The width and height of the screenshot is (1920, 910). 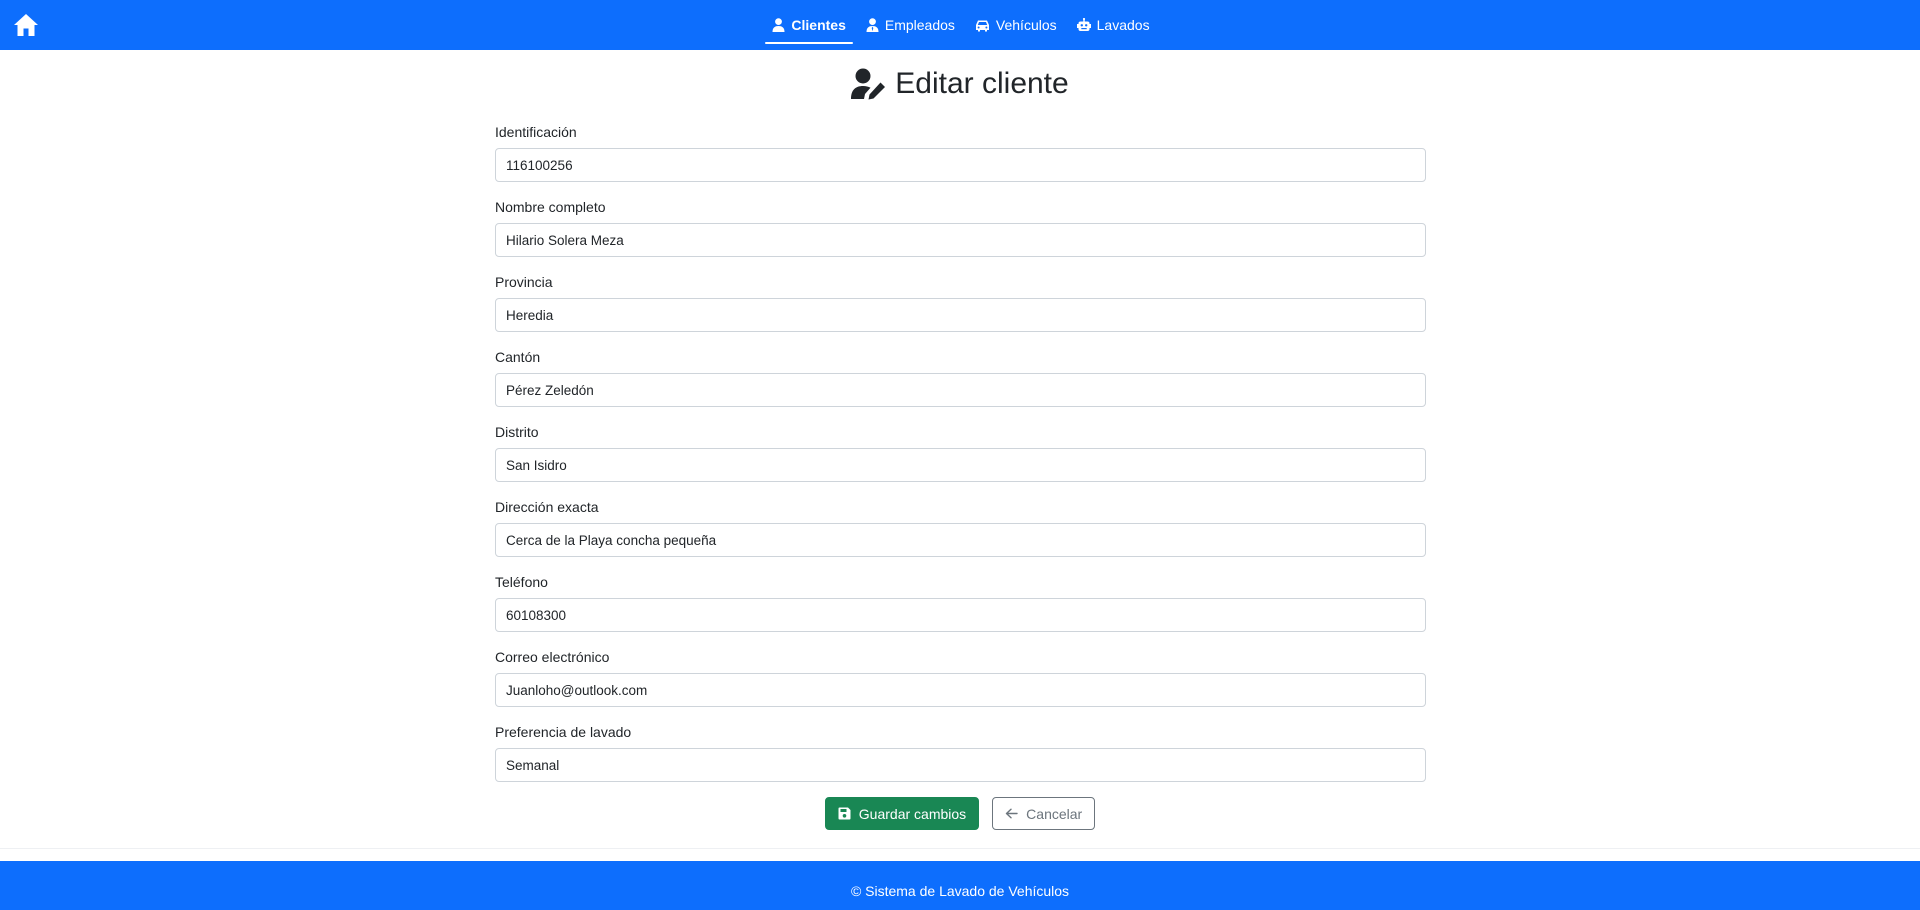 I want to click on arrow-left-icon, so click(x=1011, y=813).